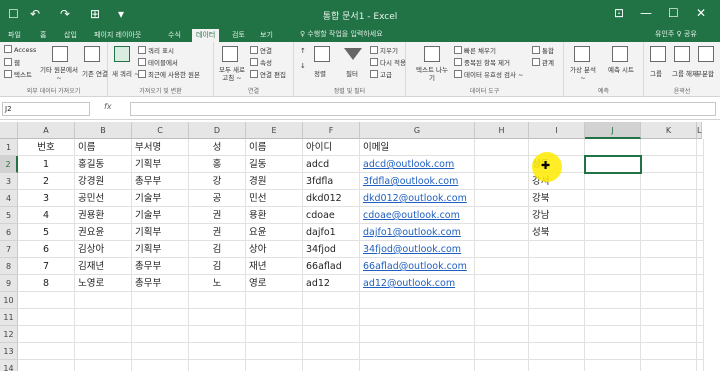 The height and width of the screenshot is (371, 720). What do you see at coordinates (410, 181) in the screenshot?
I see `email-link: 3fdfla@outlook.com` at bounding box center [410, 181].